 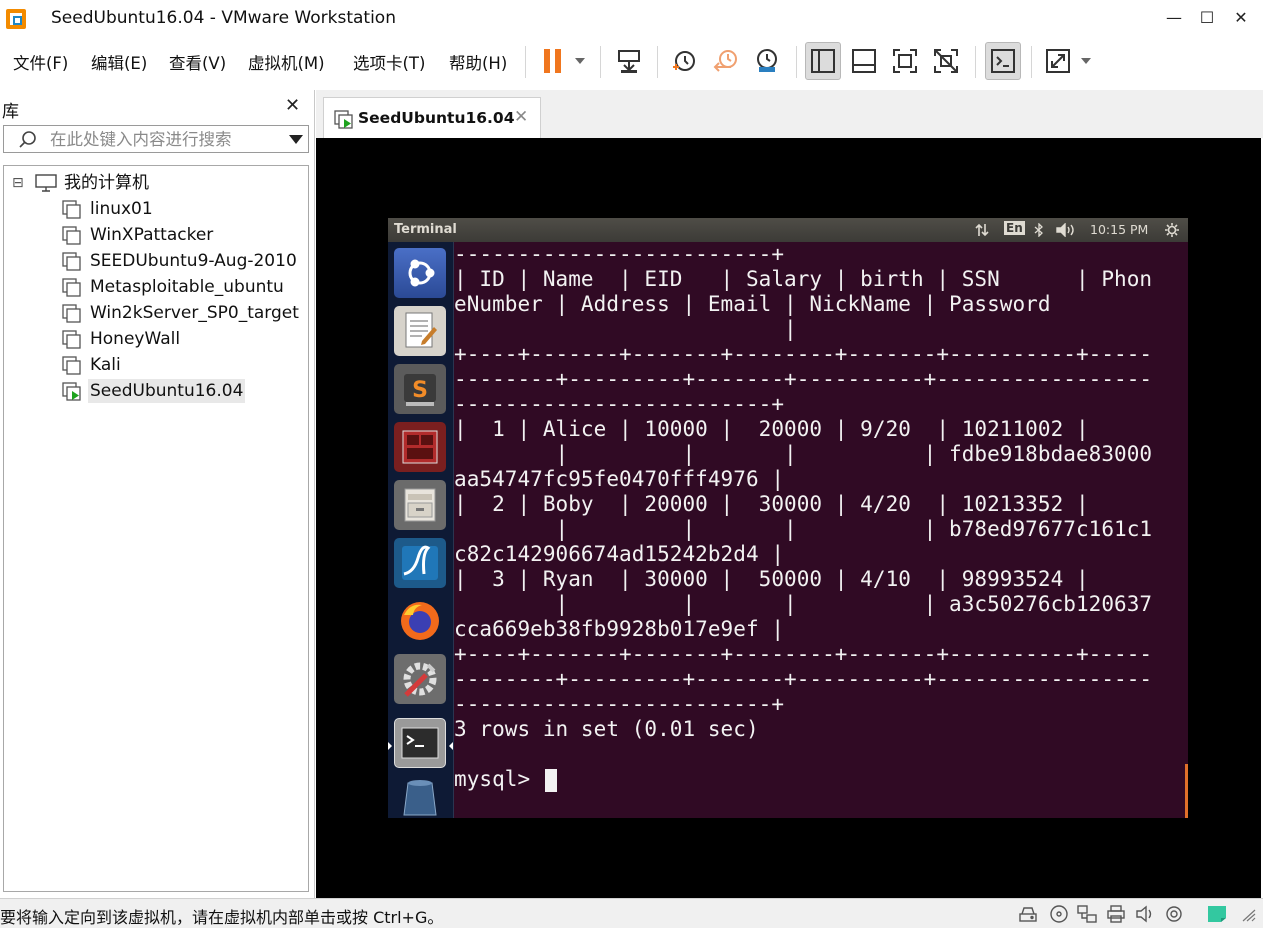 I want to click on message-icon, so click(x=1217, y=914).